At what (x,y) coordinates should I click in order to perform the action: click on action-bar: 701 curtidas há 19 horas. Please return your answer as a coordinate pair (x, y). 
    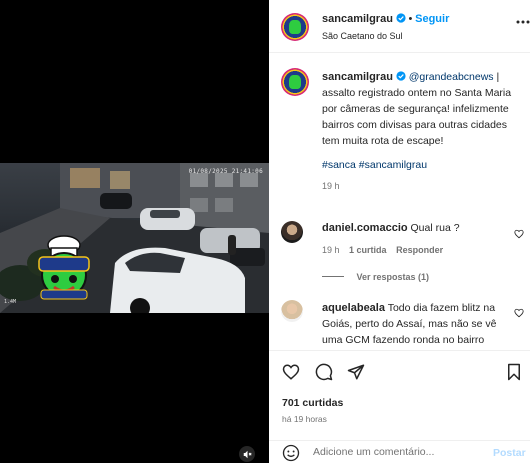
    Looking at the image, I should click on (399, 395).